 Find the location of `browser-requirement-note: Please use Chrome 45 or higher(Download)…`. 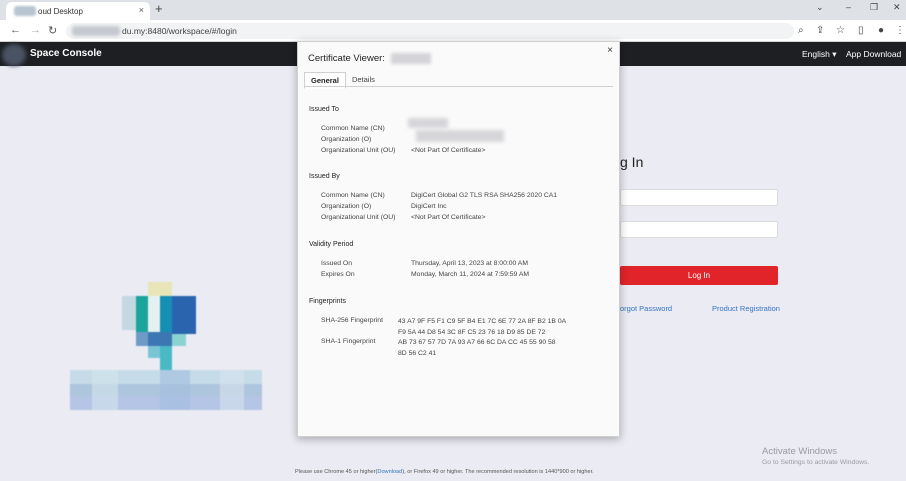

browser-requirement-note: Please use Chrome 45 or higher(Download)… is located at coordinates (444, 472).